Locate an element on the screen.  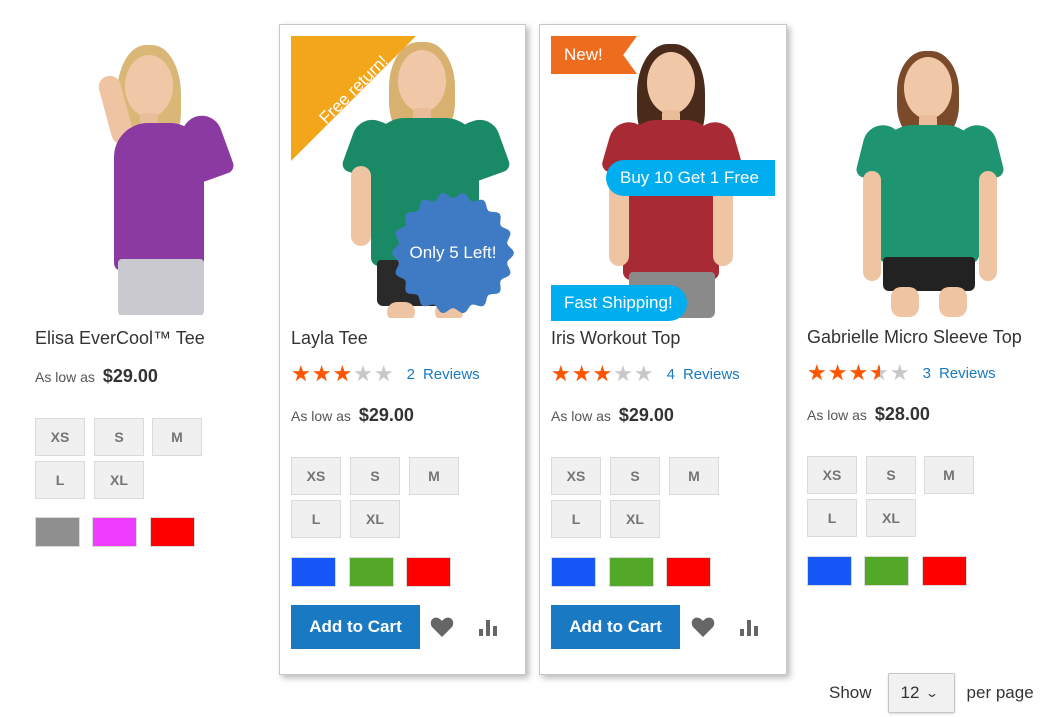
fast-shipping-badge: Fast Shipping! is located at coordinates (619, 303).